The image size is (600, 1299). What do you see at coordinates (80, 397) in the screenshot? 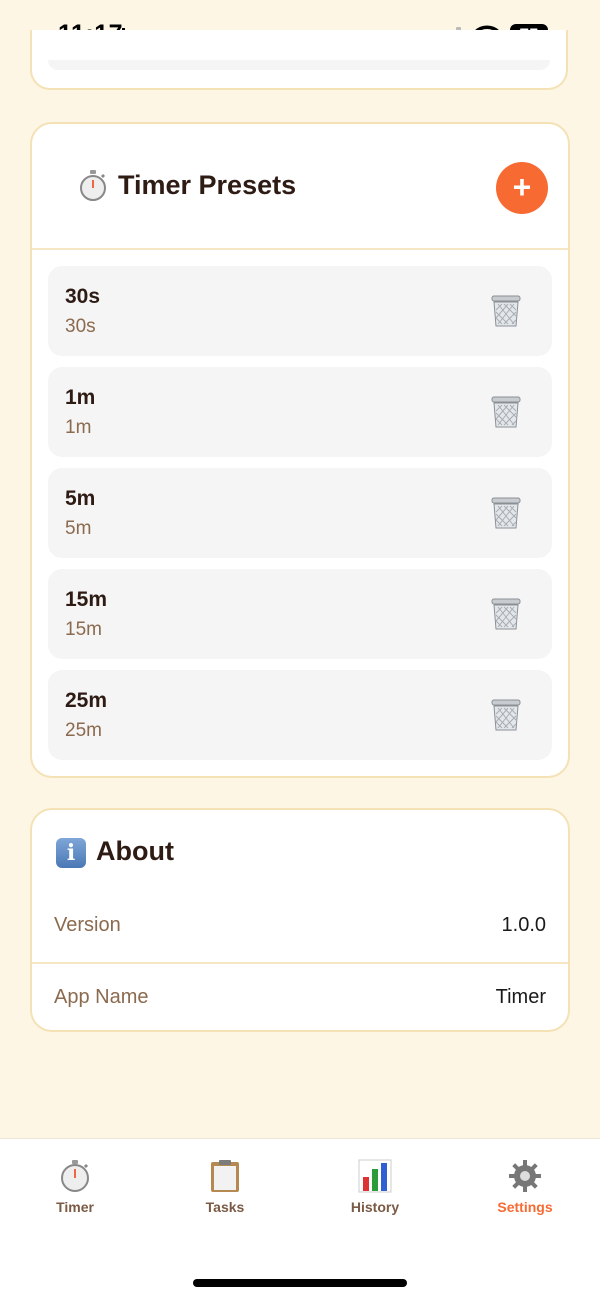
I see `preset-name: 1m` at bounding box center [80, 397].